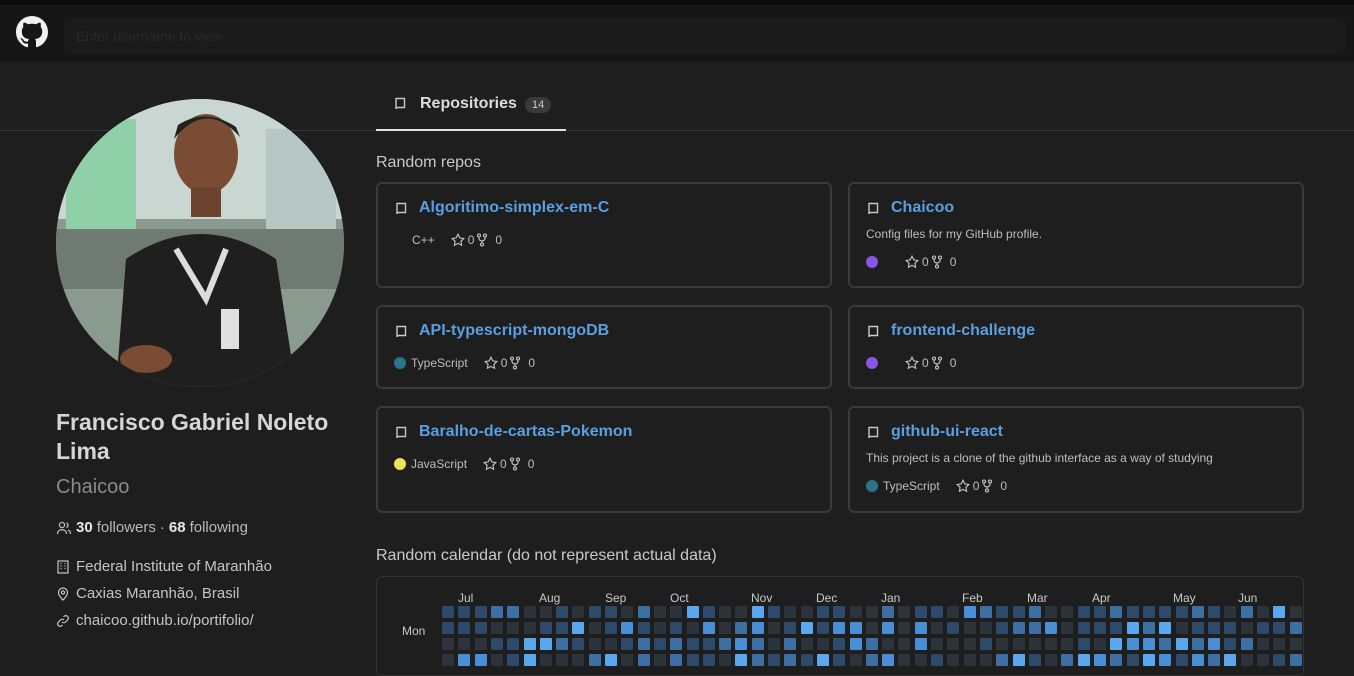 This screenshot has height=676, width=1354. Describe the element at coordinates (155, 620) in the screenshot. I see `profile-website: chaicoo.github.io/portifolio/` at that location.